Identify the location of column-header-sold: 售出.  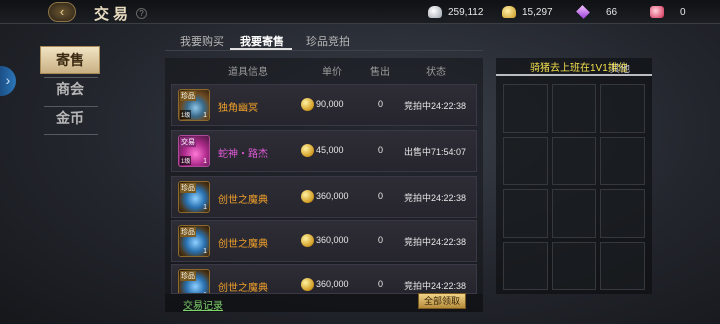
(380, 72).